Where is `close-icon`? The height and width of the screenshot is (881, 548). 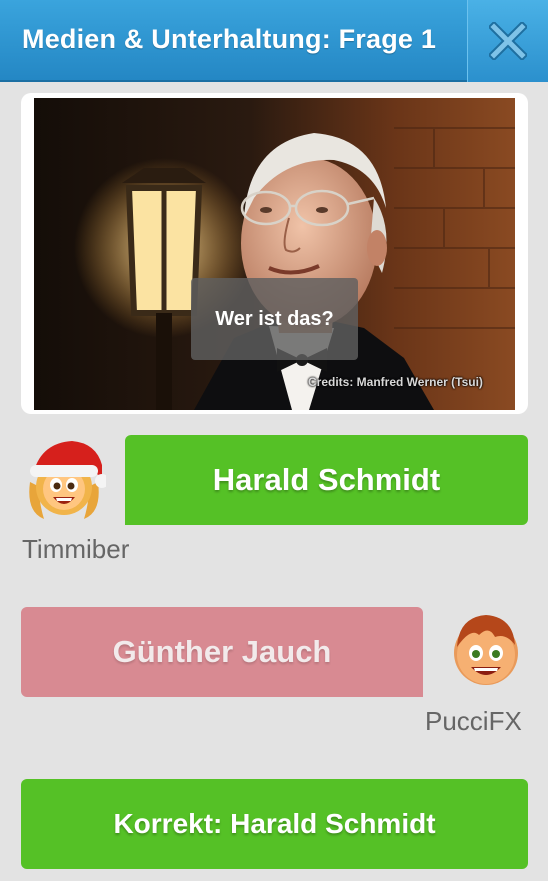
close-icon is located at coordinates (508, 41).